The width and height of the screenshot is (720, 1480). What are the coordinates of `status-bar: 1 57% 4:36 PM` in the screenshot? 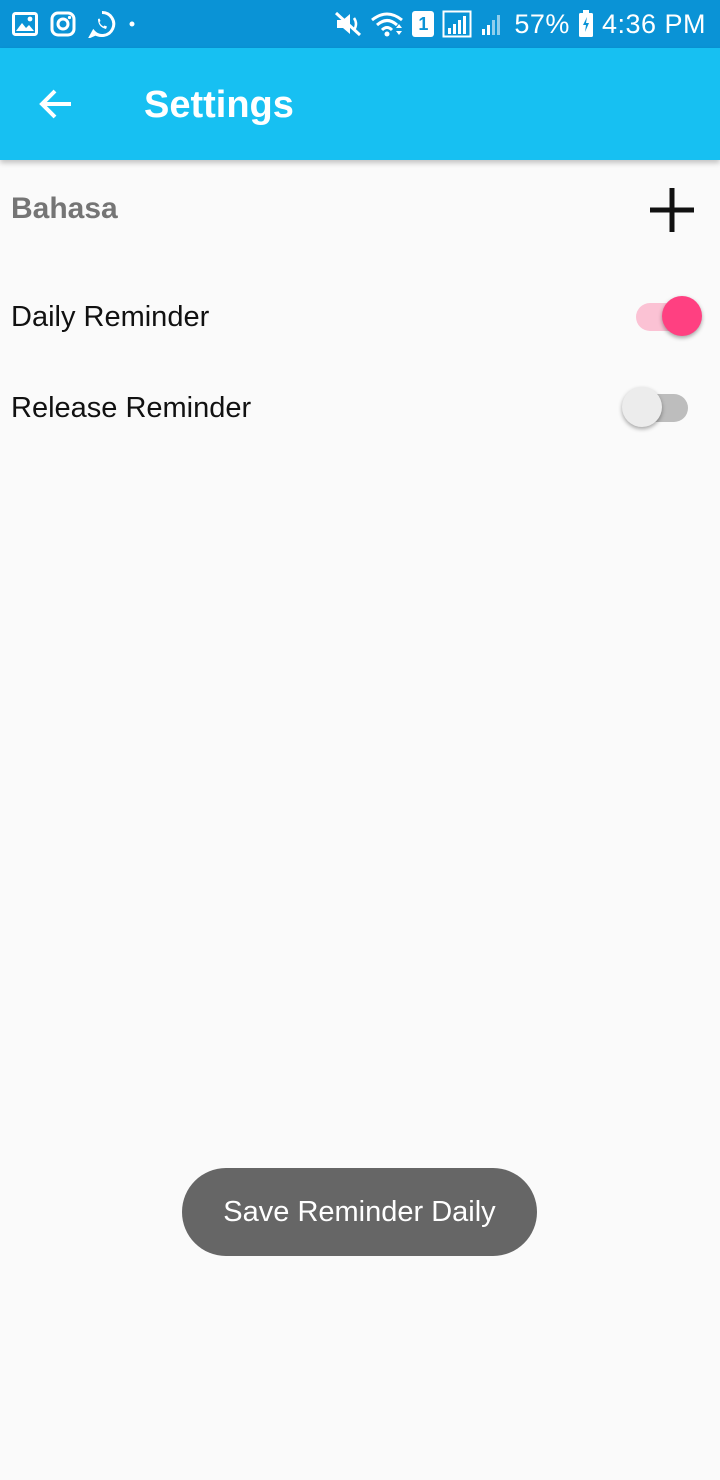 It's located at (360, 24).